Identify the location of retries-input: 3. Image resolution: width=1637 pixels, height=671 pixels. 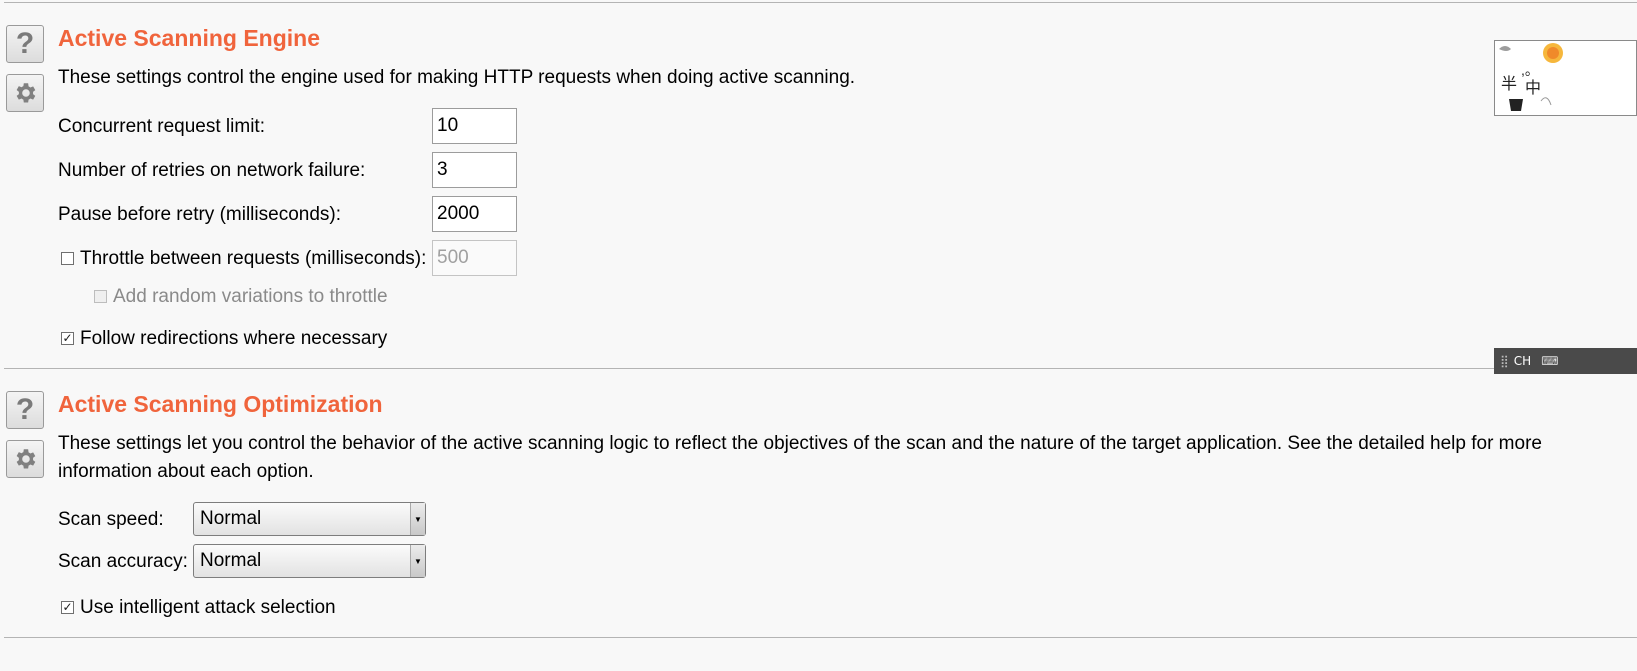
(474, 170).